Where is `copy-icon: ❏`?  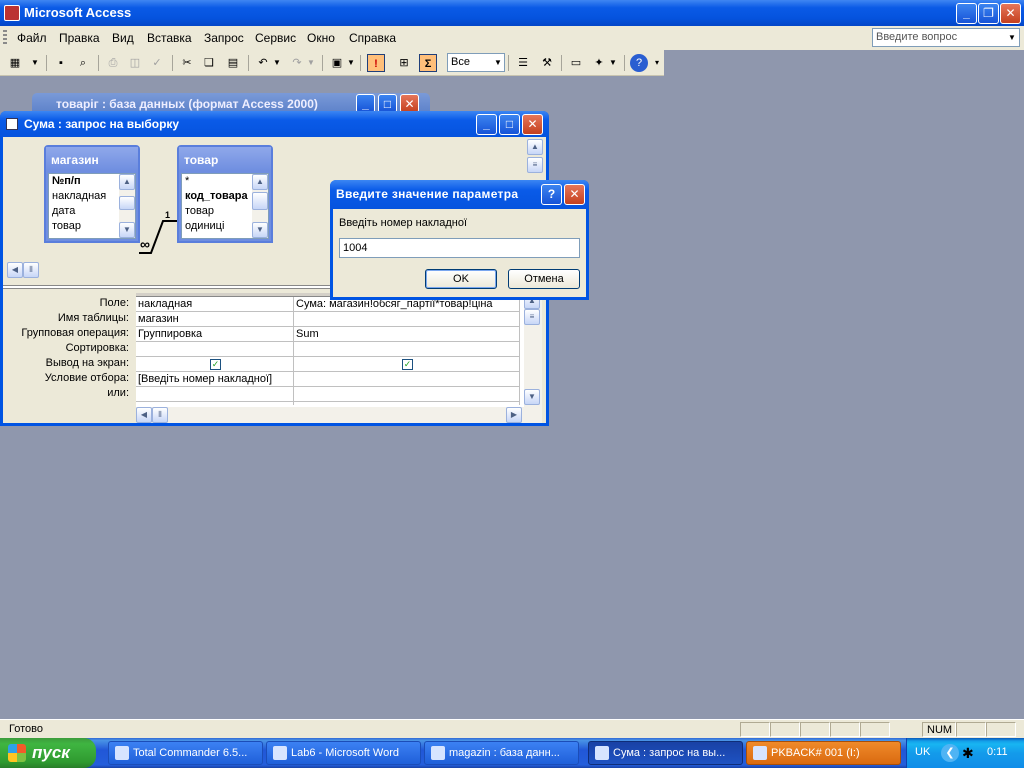
copy-icon: ❏ is located at coordinates (209, 63).